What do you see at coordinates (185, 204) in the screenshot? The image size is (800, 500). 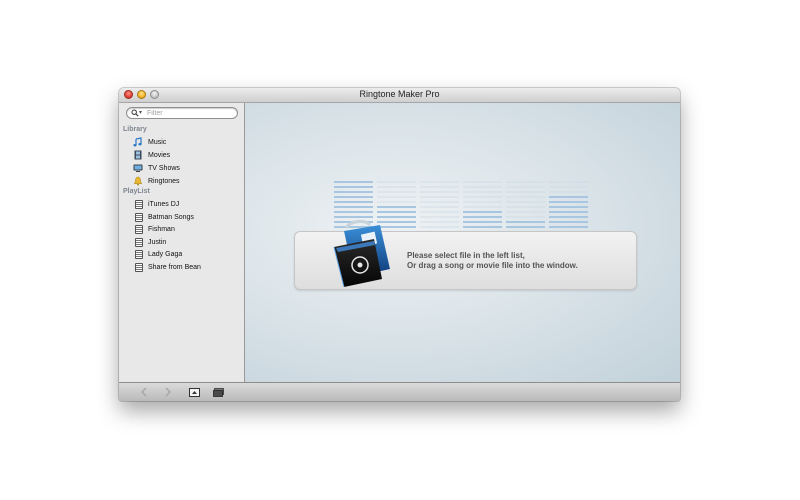 I see `playlist-item-itunes-dj: iTunes DJ` at bounding box center [185, 204].